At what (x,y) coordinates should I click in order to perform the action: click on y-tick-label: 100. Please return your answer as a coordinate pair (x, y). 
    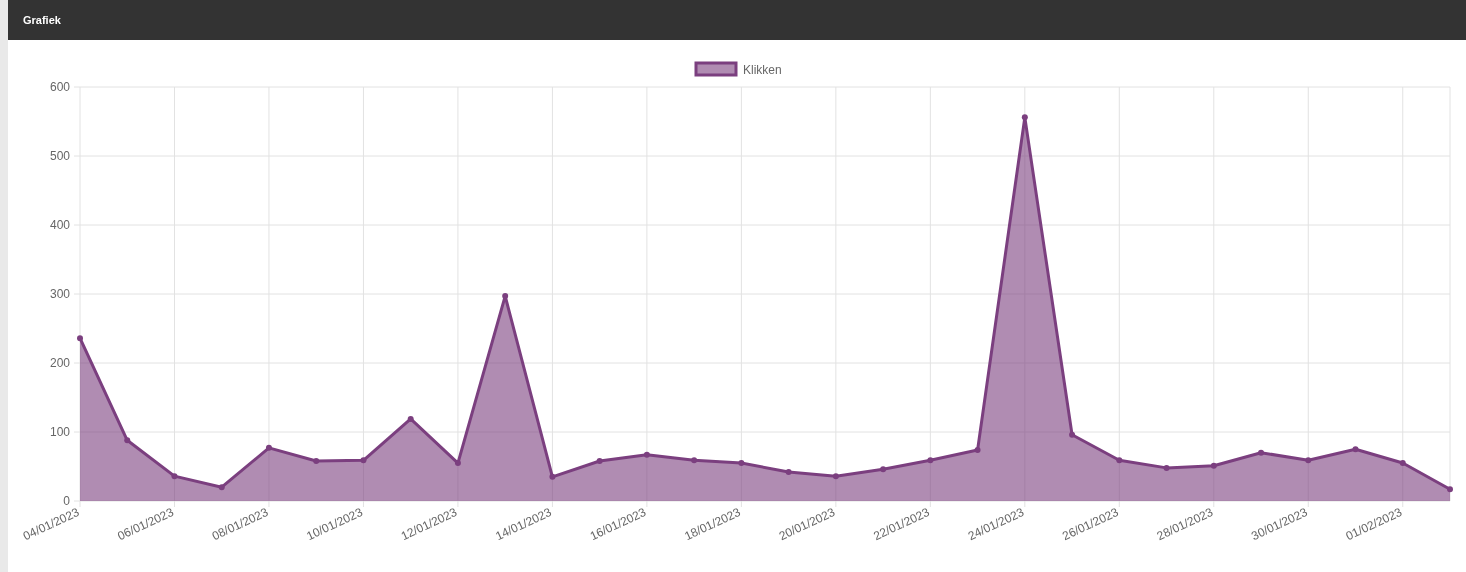
    Looking at the image, I should click on (59, 432).